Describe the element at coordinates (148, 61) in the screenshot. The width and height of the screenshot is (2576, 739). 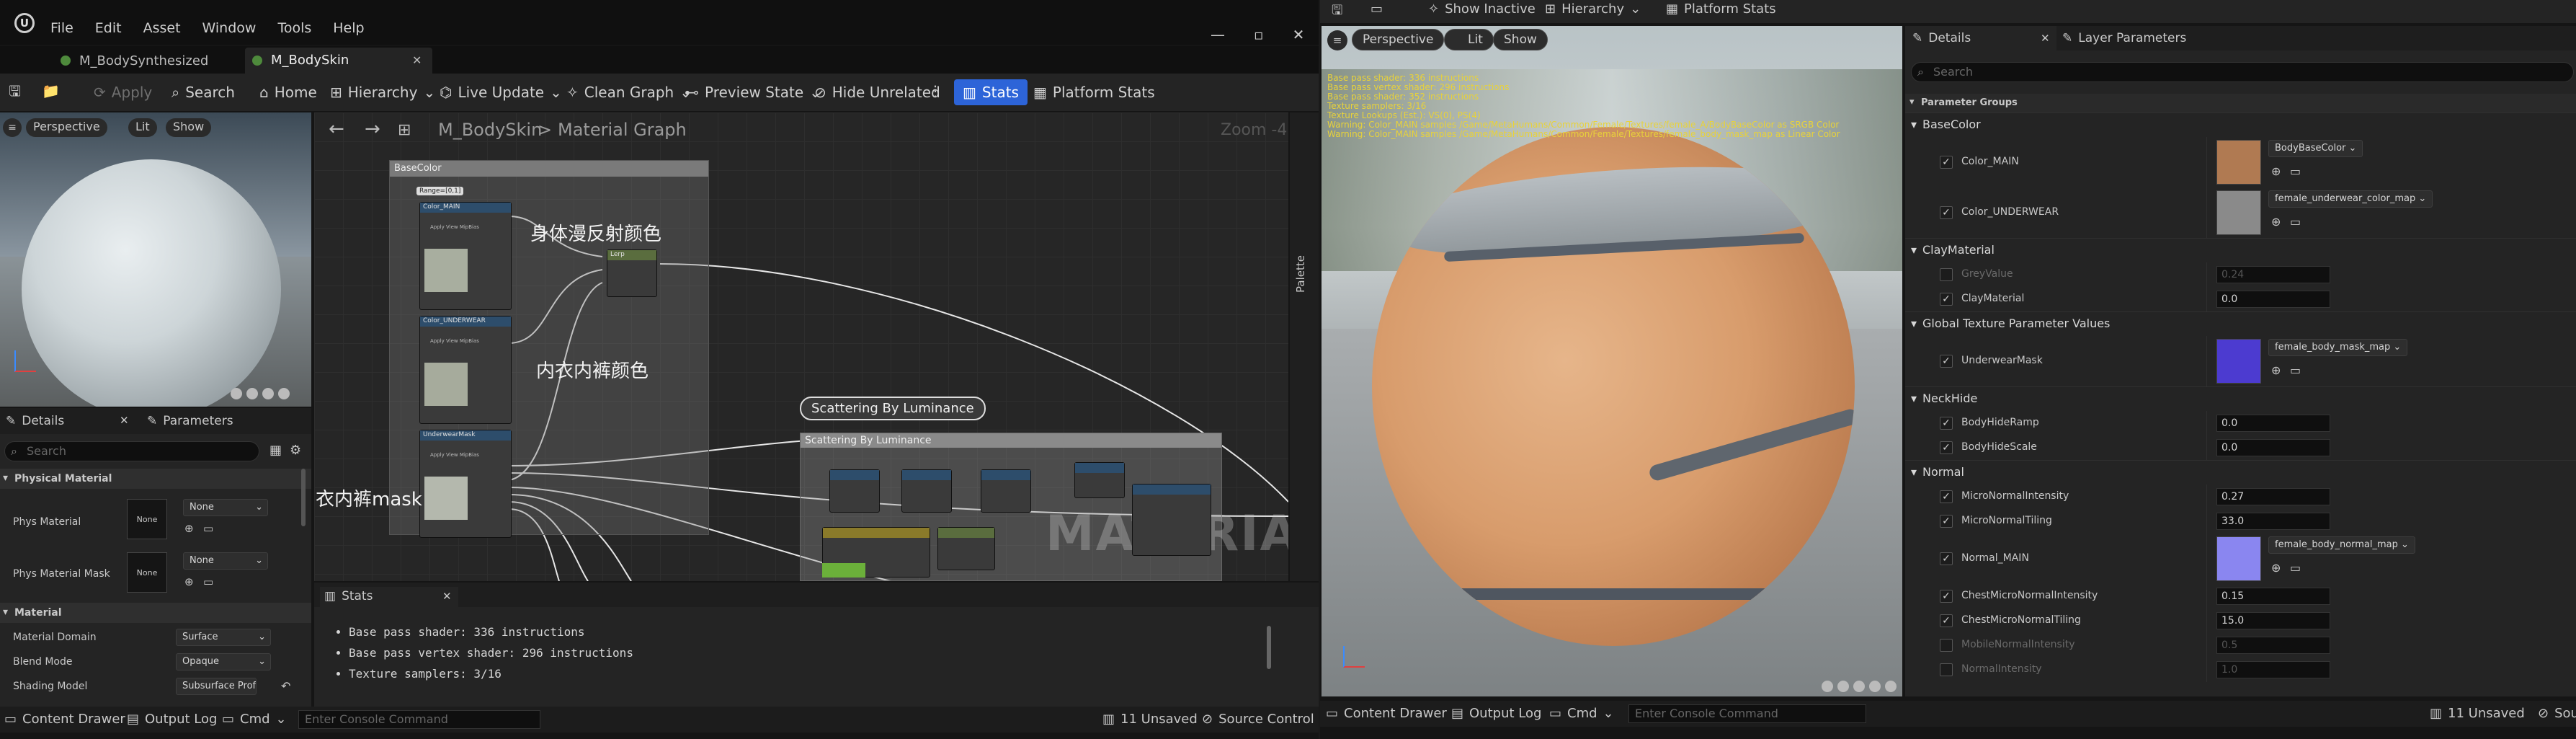
I see `tab-m-bodysynthesized: M_BodySynthesized` at that location.